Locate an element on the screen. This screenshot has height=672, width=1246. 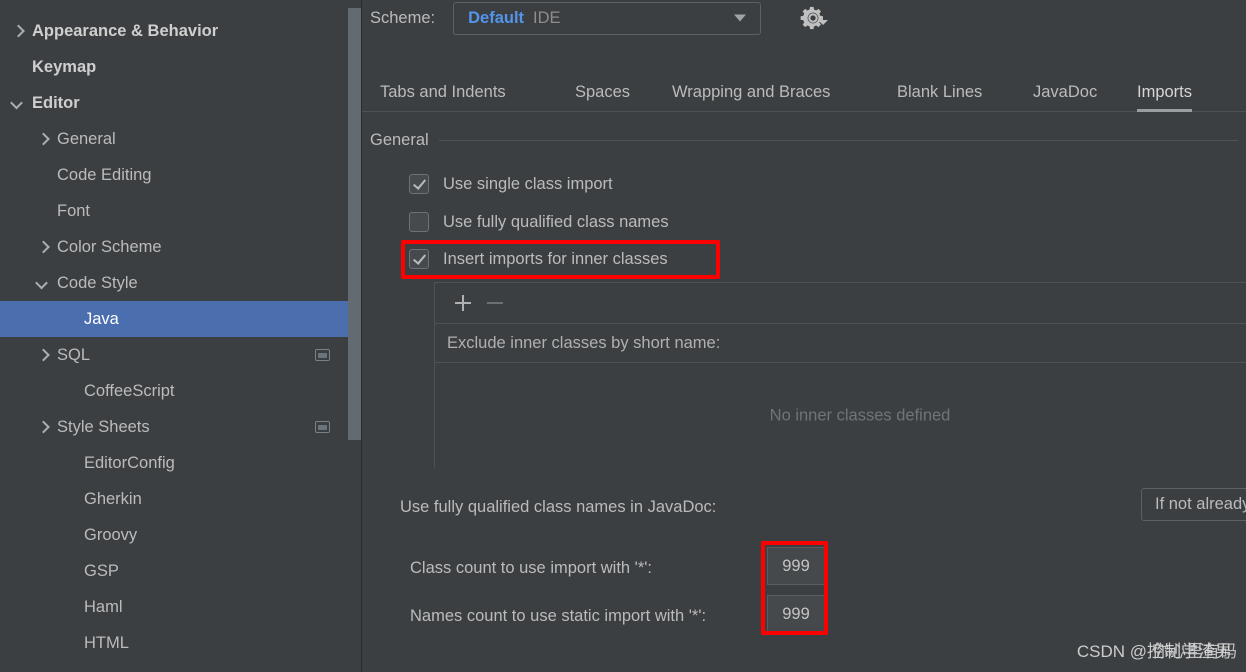
watermark-prefix: CSDN @ is located at coordinates (1111, 651).